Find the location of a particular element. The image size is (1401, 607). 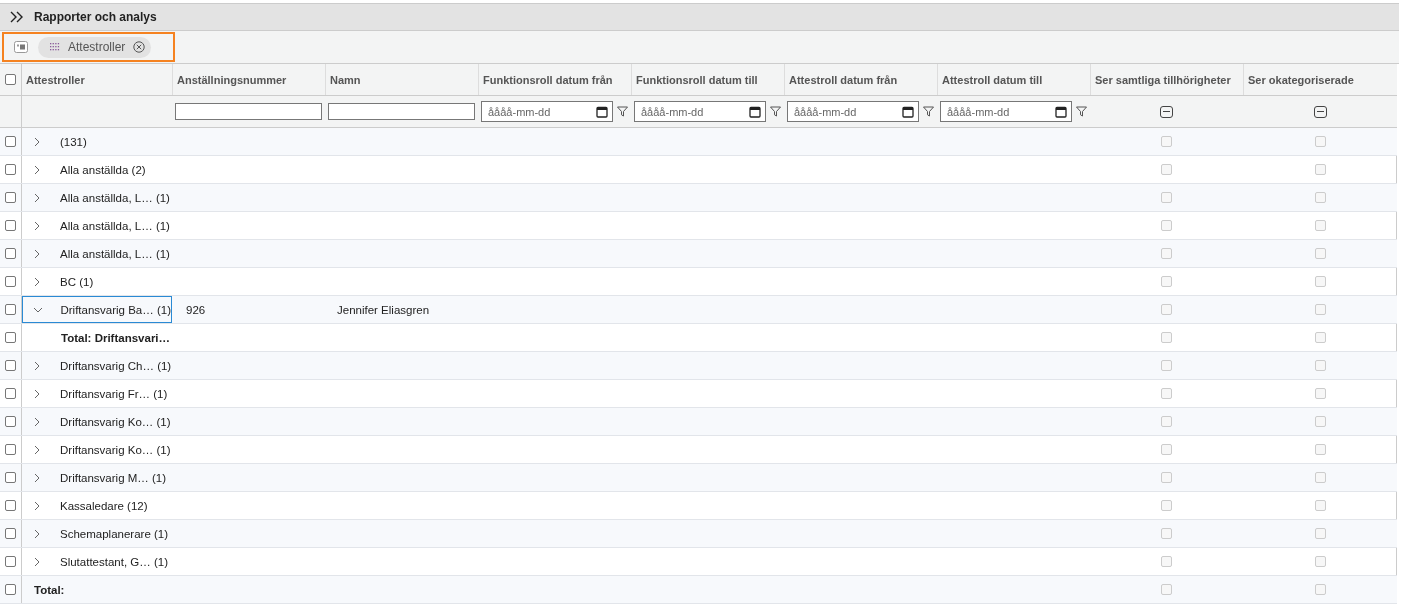

table-row: Driftansvarig Ch… (1) is located at coordinates (698, 366).